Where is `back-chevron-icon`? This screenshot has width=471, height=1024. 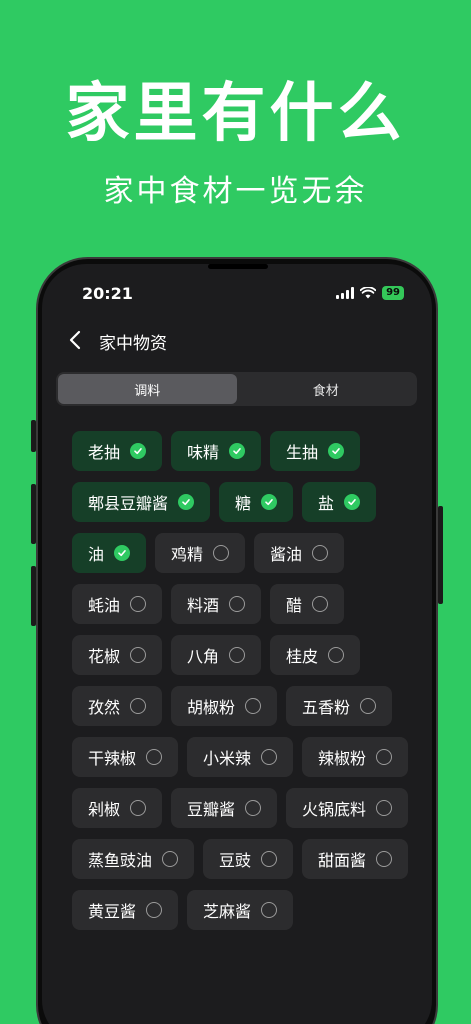 back-chevron-icon is located at coordinates (76, 340).